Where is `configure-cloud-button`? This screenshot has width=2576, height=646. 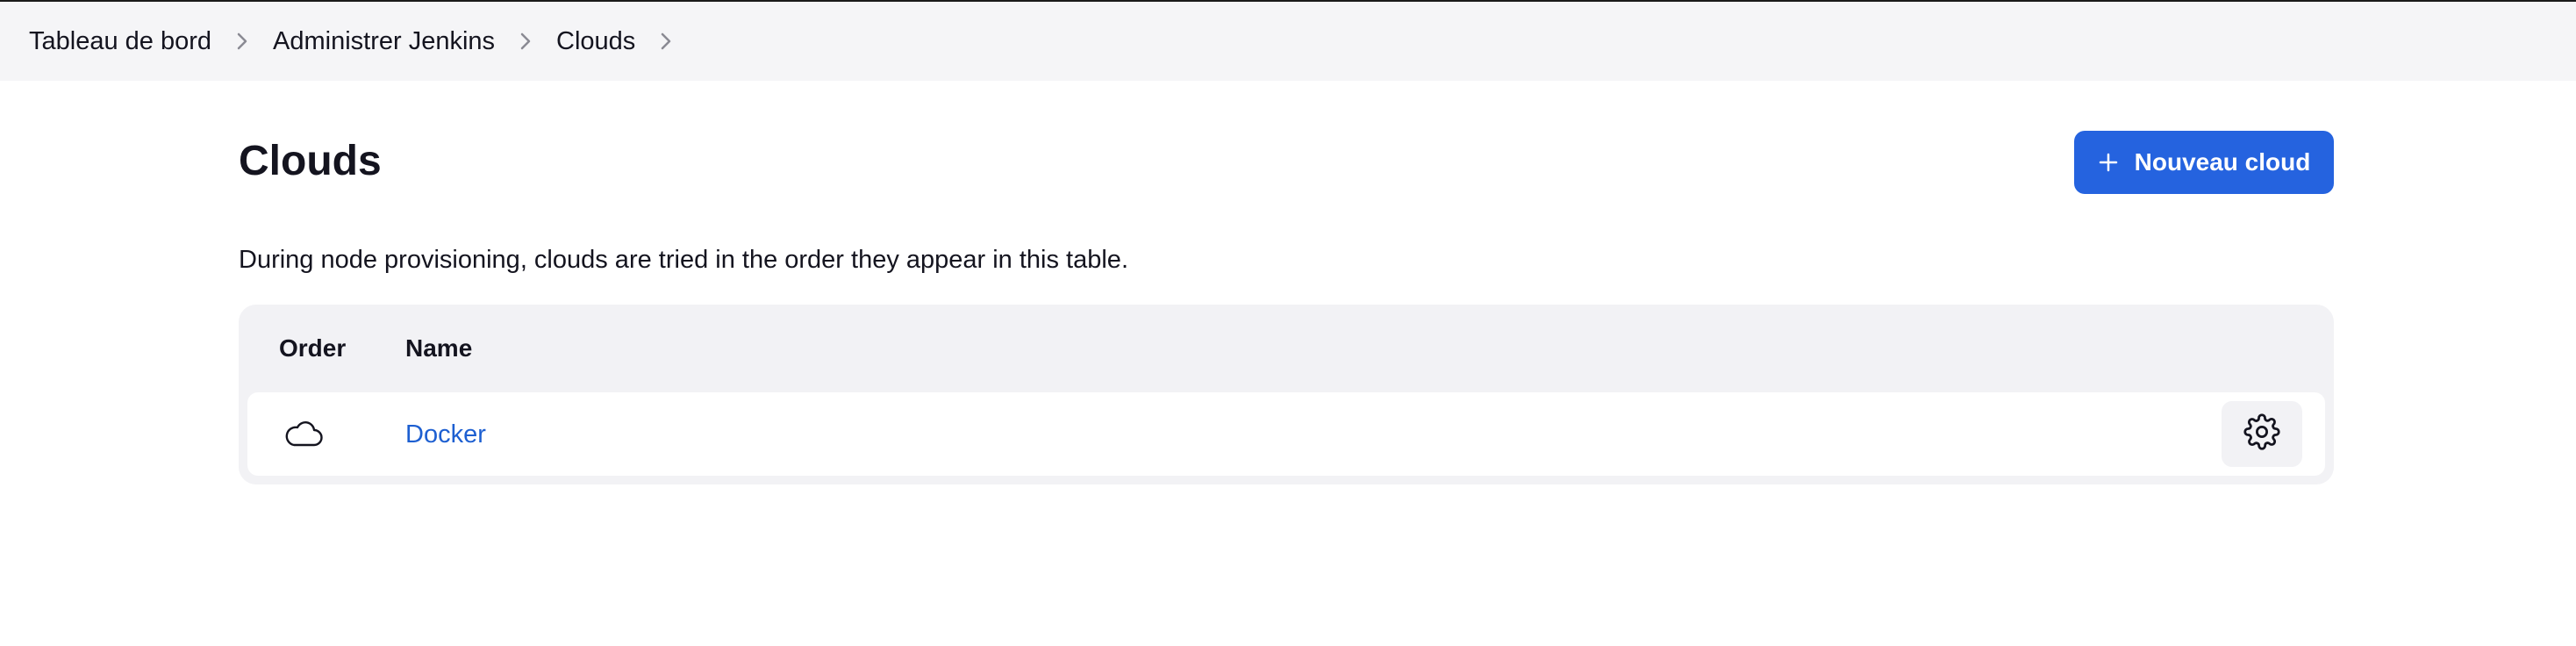 configure-cloud-button is located at coordinates (2262, 434).